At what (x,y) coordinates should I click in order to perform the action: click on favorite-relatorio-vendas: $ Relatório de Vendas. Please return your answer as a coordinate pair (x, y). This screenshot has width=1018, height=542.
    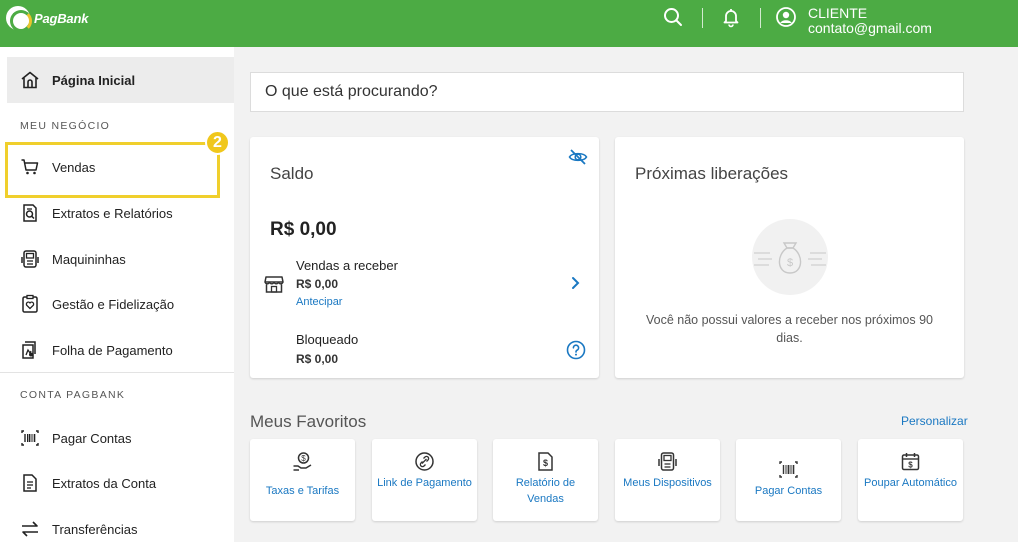
    Looking at the image, I should click on (545, 480).